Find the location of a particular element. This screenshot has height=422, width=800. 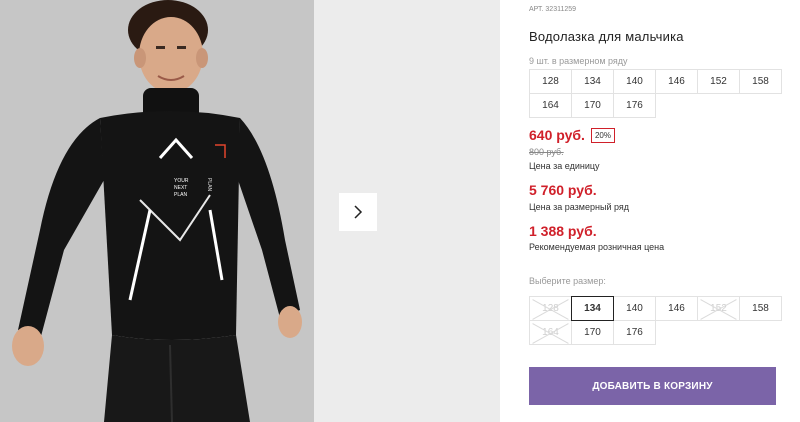

size-option-164: 164 is located at coordinates (550, 332).